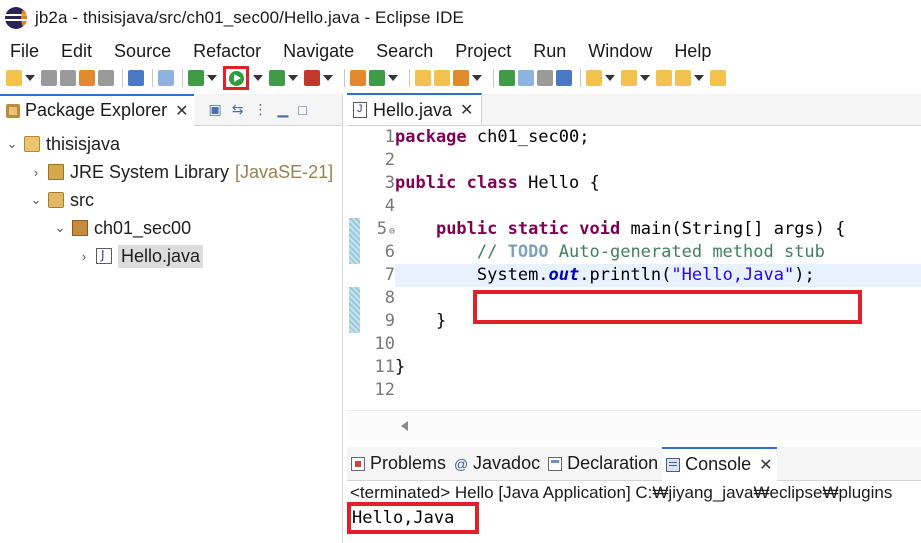 The width and height of the screenshot is (921, 543). Describe the element at coordinates (719, 463) in the screenshot. I see `tab-console: Console ✕` at that location.